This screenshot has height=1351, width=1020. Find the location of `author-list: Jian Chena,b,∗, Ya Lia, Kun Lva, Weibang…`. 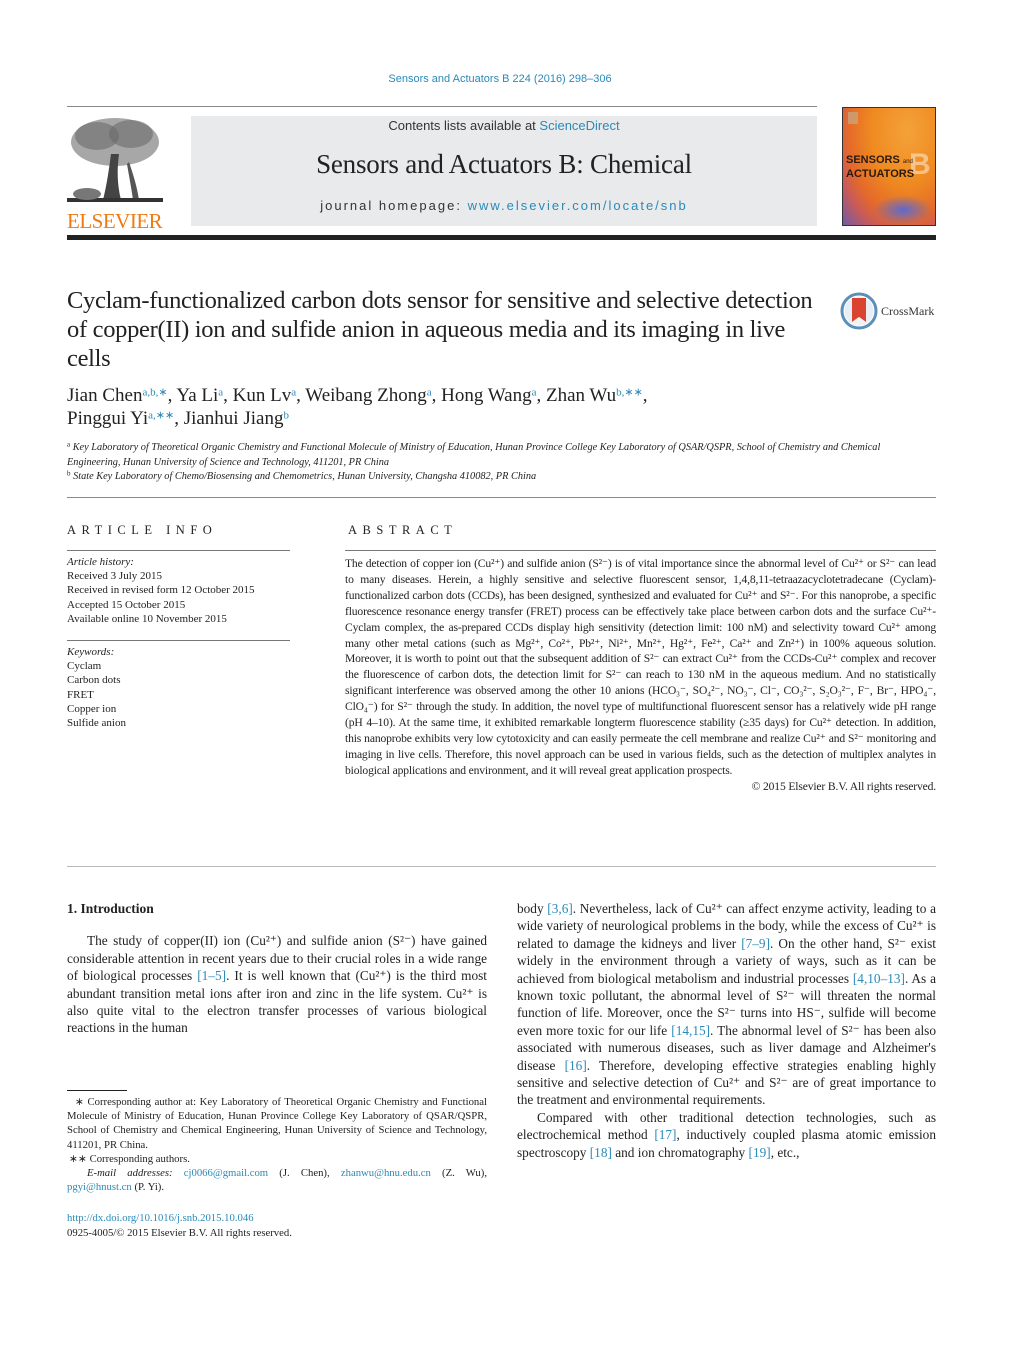

author-list: Jian Chena,b,∗, Ya Lia, Kun Lva, Weibang… is located at coordinates (357, 407).